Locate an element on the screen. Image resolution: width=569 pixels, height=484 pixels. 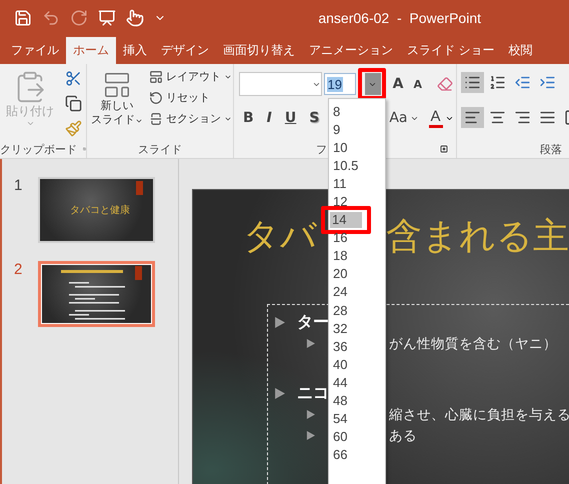
font-size-dropdown-button is located at coordinates (372, 84).